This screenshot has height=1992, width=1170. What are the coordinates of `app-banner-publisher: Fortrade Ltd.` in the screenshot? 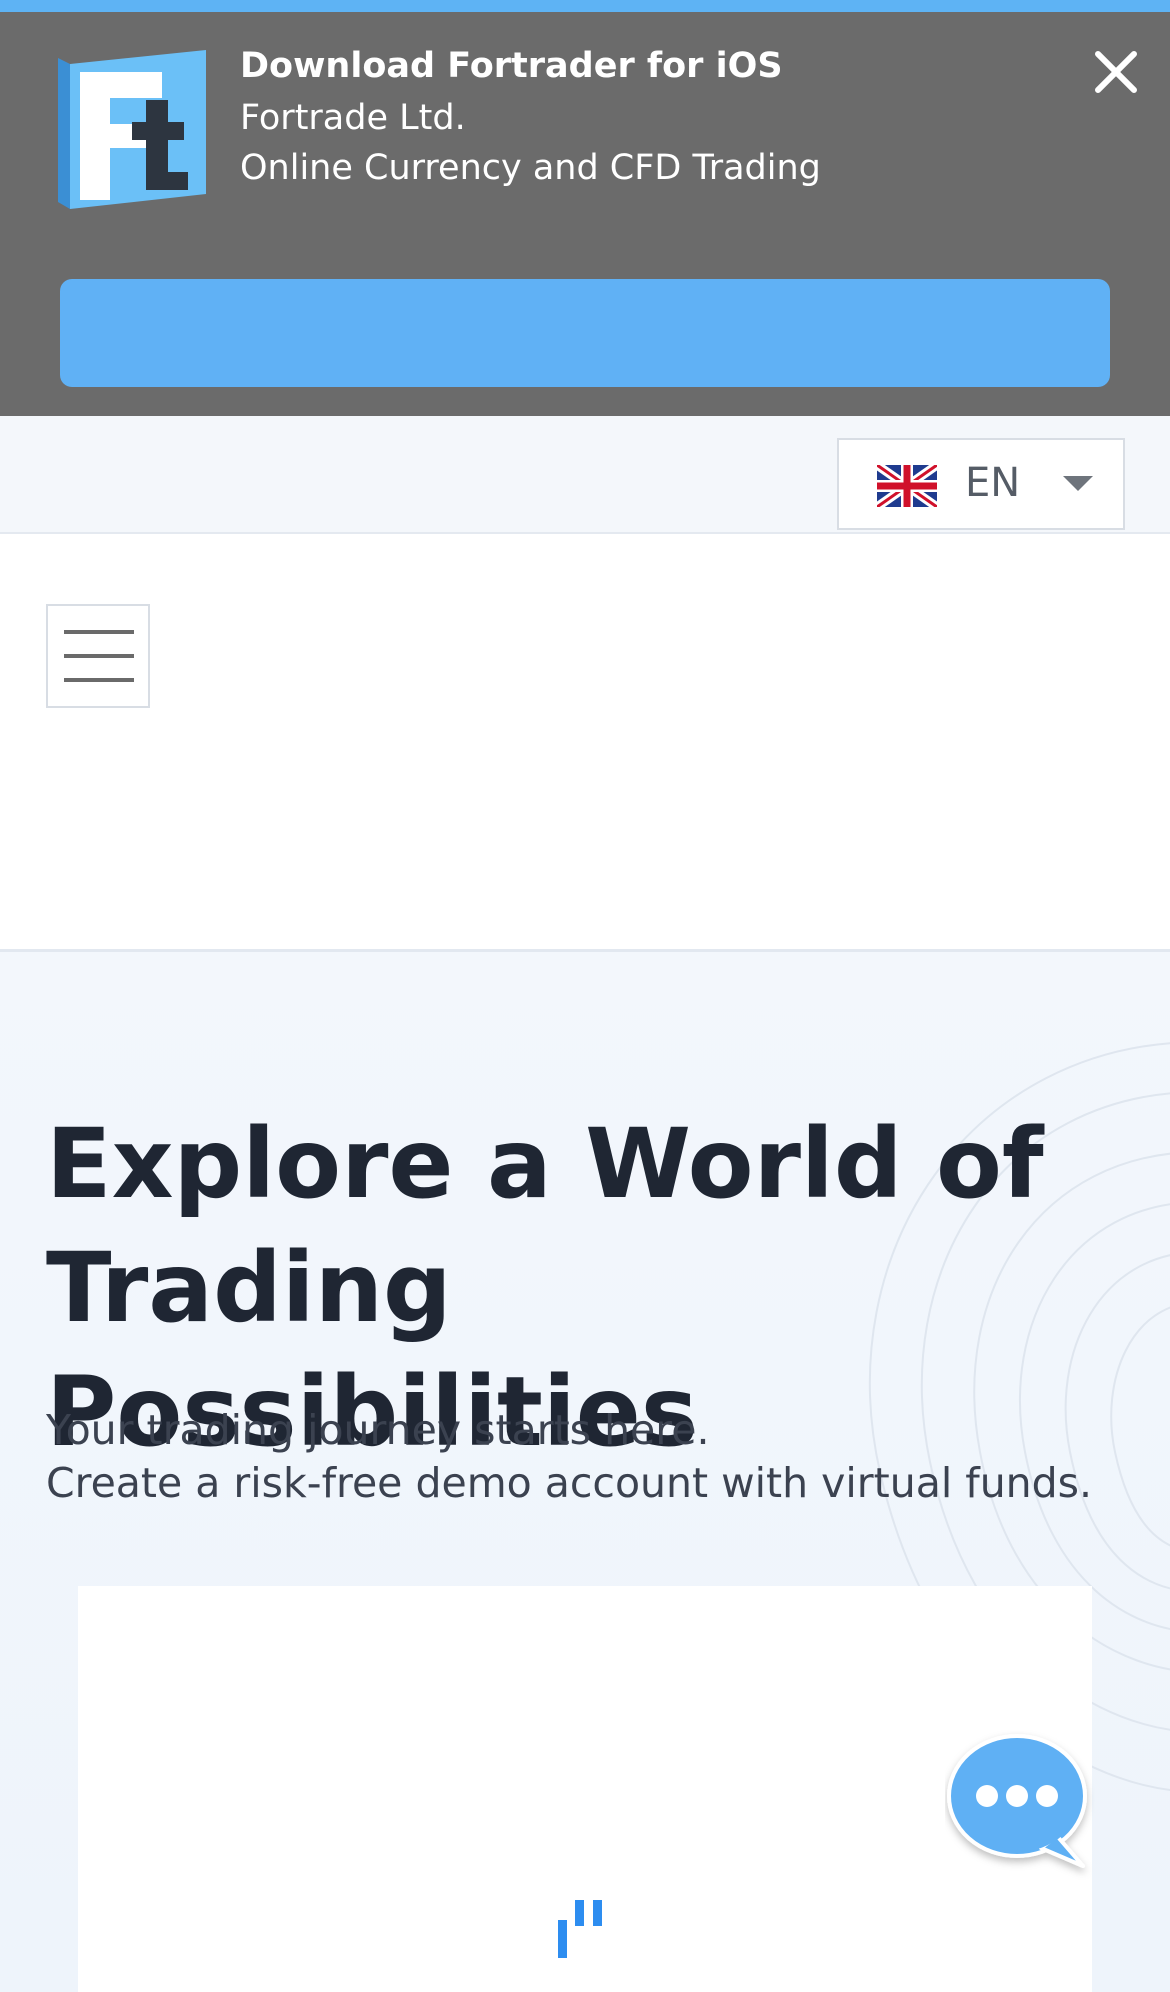 It's located at (353, 118).